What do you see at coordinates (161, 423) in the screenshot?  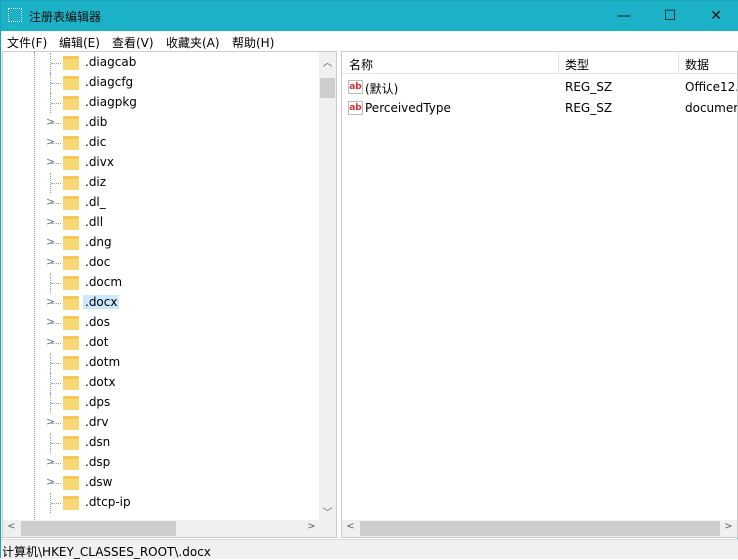 I see `tree-item: > .drv` at bounding box center [161, 423].